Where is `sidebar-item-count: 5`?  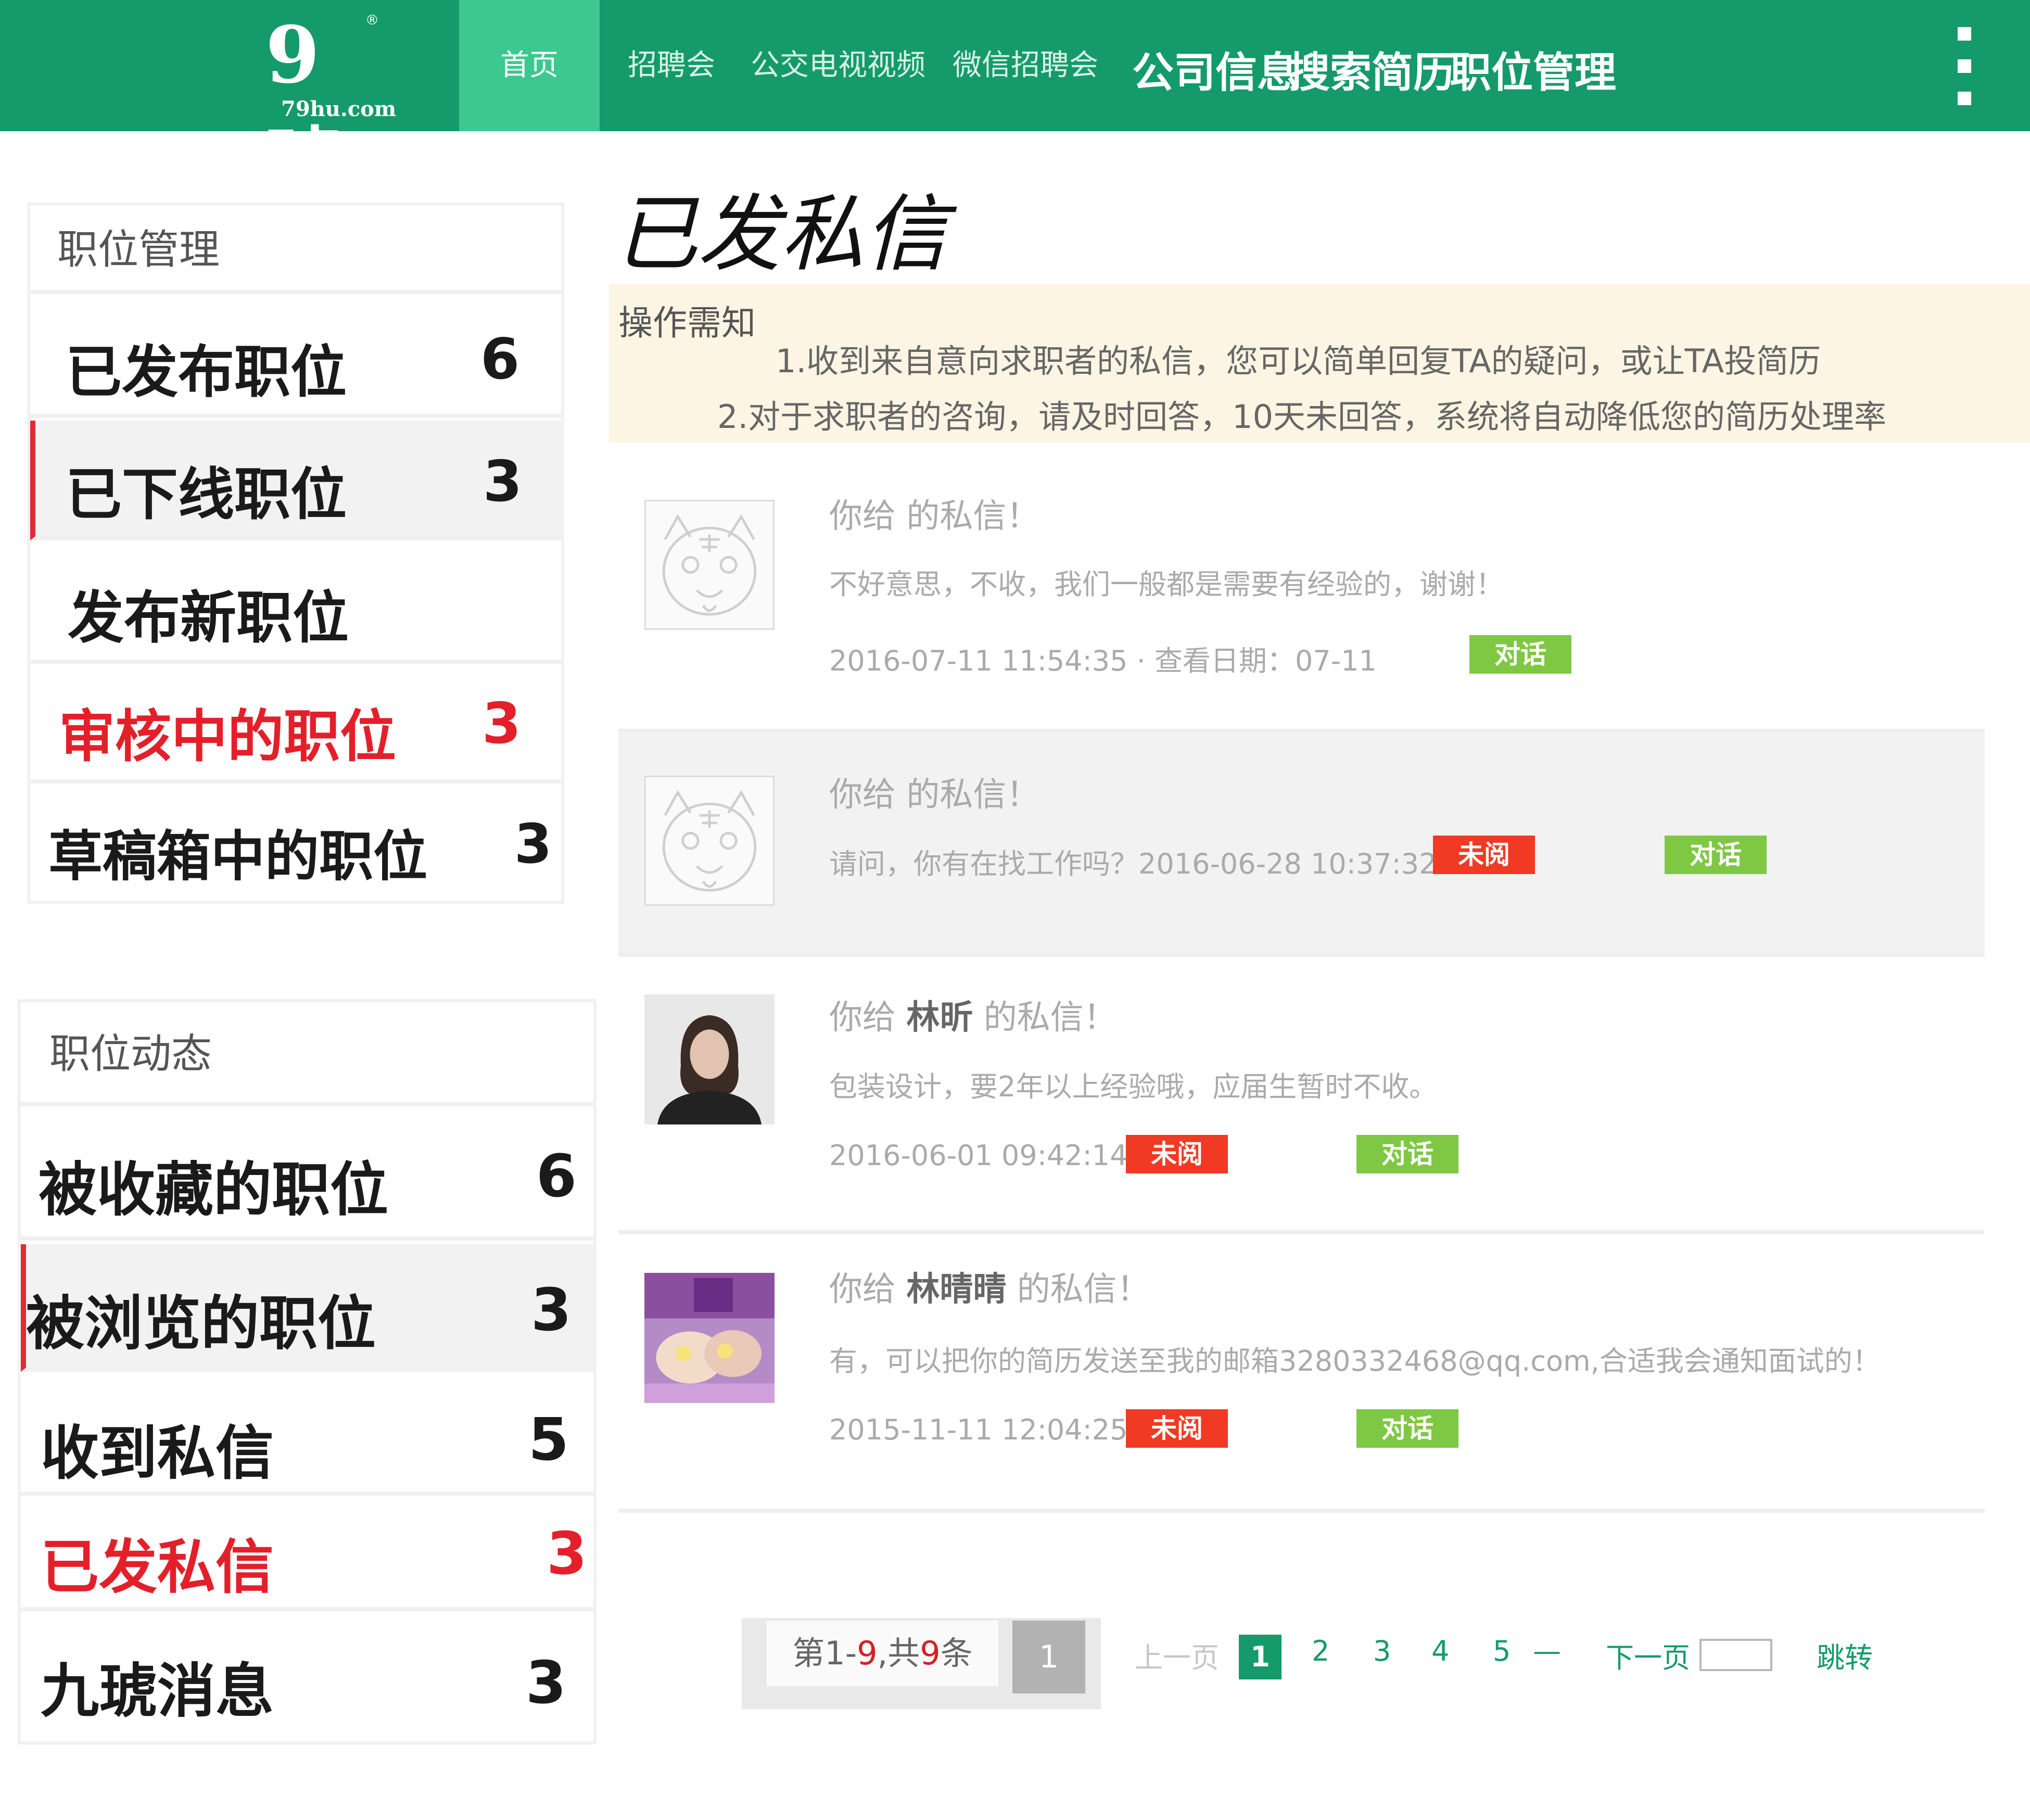
sidebar-item-count: 5 is located at coordinates (549, 1440).